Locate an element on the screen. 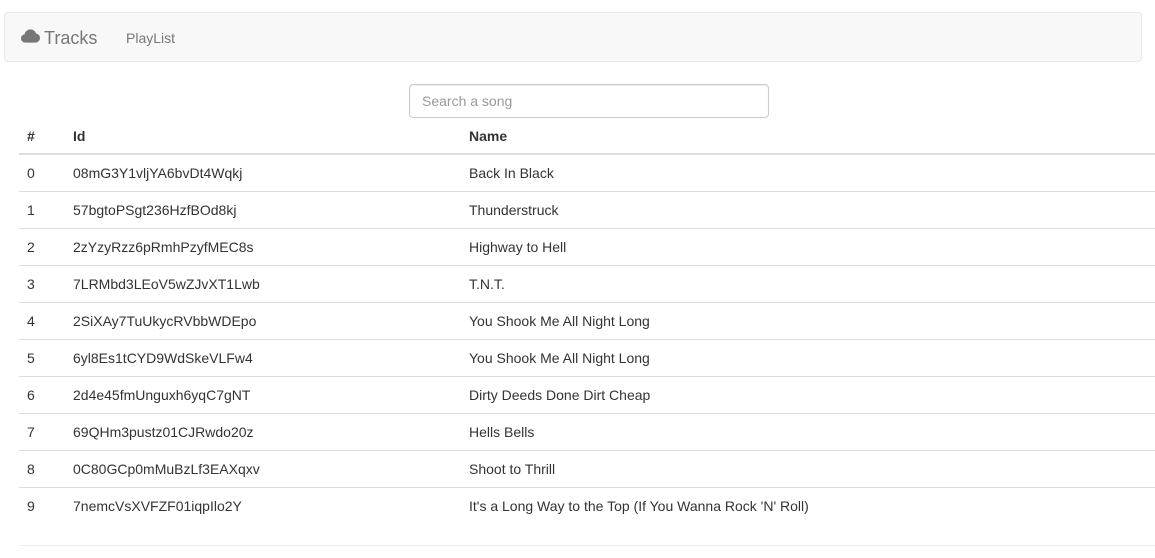 The height and width of the screenshot is (558, 1155). table-row: 2 2zYzyRzz6pRmhPzyfMEC8s Highway to Hell is located at coordinates (587, 247).